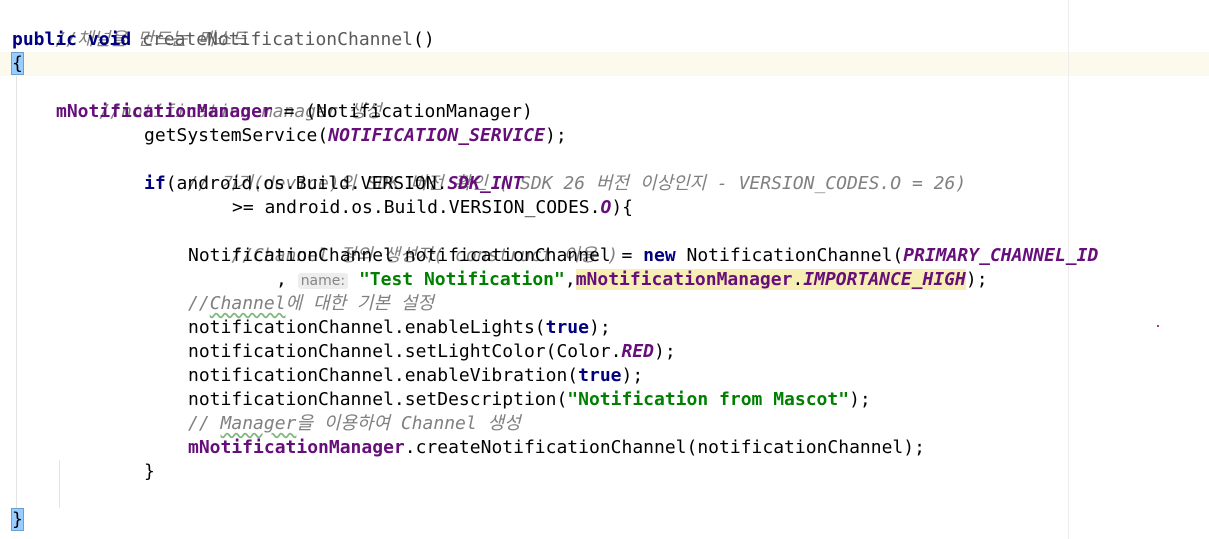 The height and width of the screenshot is (539, 1209). I want to click on keyword-void: void, so click(109, 39).